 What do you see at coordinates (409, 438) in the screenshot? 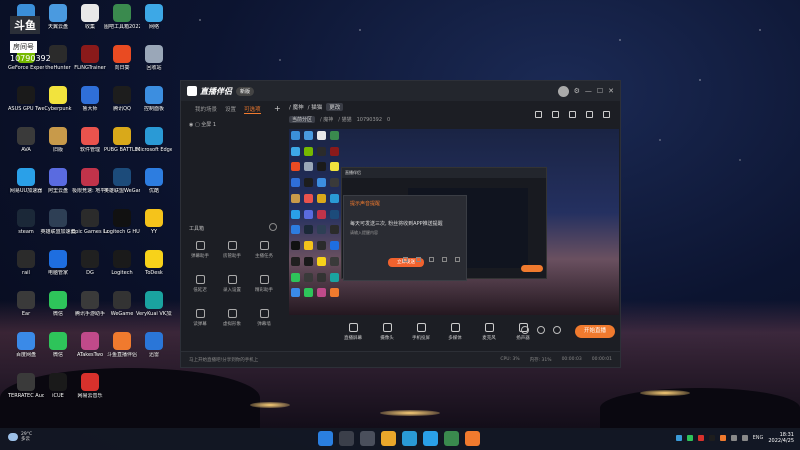
I see `edge-icon` at bounding box center [409, 438].